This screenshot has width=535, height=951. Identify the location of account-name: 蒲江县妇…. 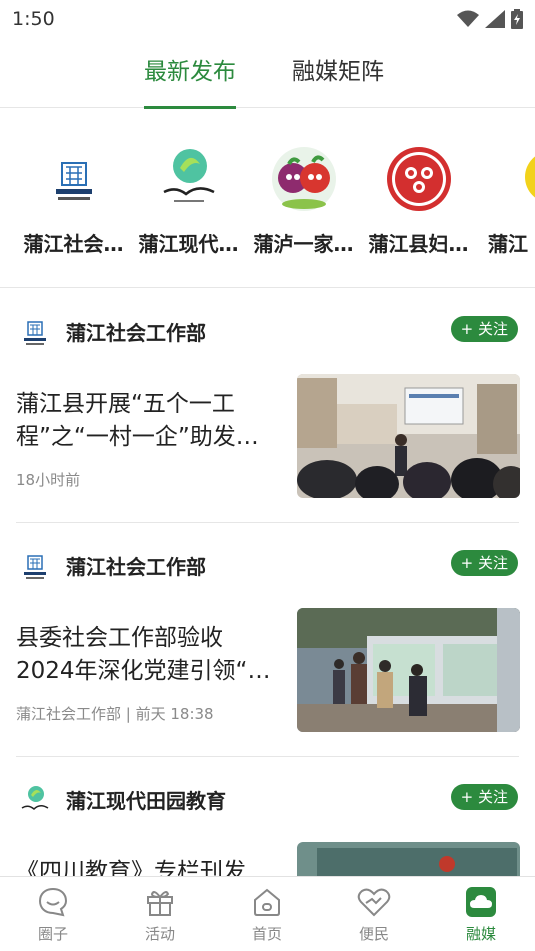
(418, 244).